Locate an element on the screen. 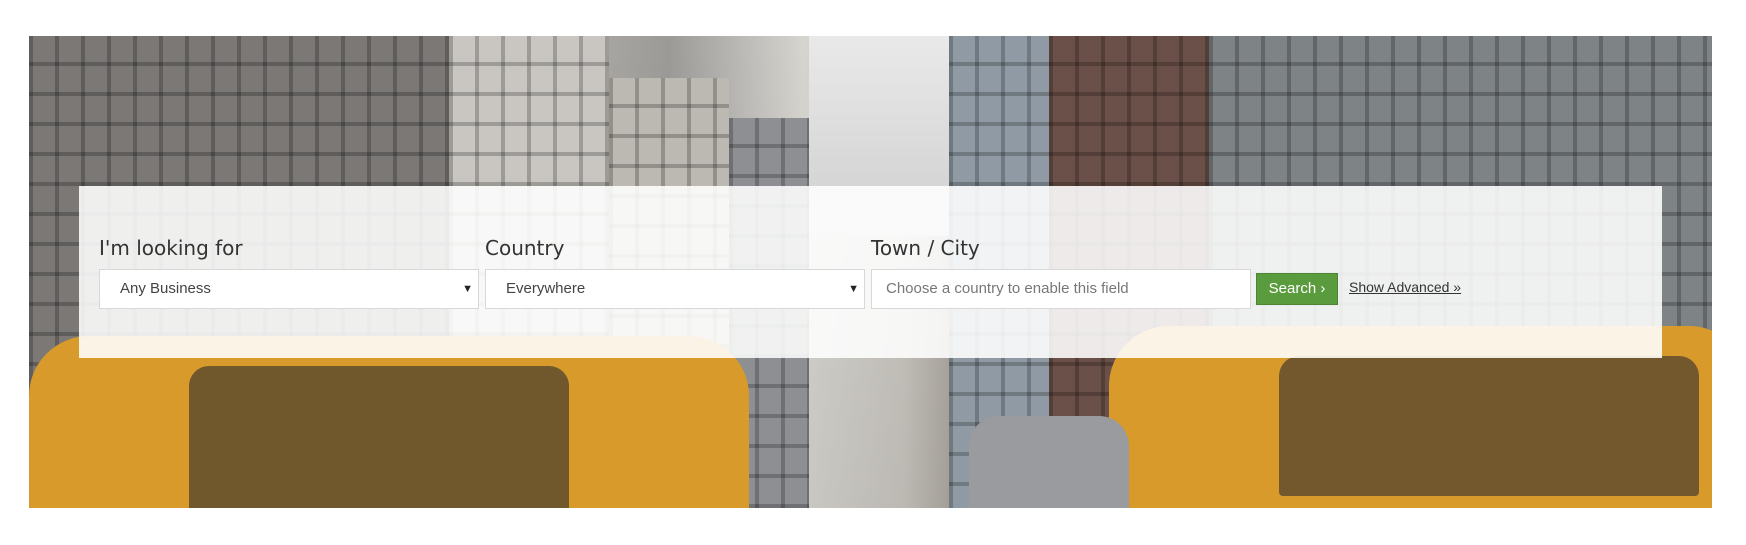 The height and width of the screenshot is (545, 1746). town-input-placeholder: Choose a country to enable this field is located at coordinates (1007, 288).